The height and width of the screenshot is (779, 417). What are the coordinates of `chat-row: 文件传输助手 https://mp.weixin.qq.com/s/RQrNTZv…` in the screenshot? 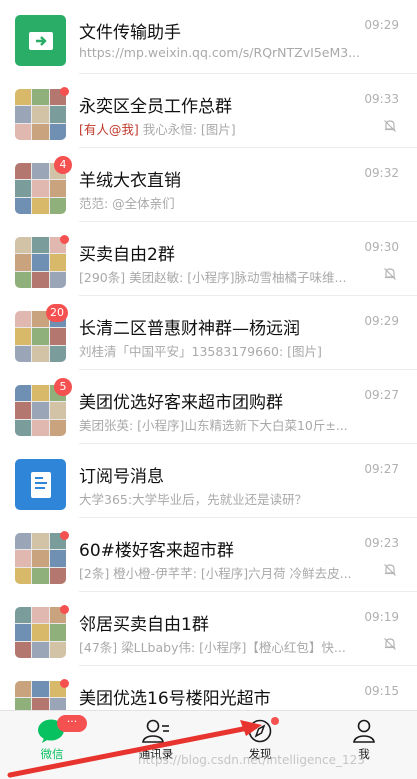 It's located at (208, 37).